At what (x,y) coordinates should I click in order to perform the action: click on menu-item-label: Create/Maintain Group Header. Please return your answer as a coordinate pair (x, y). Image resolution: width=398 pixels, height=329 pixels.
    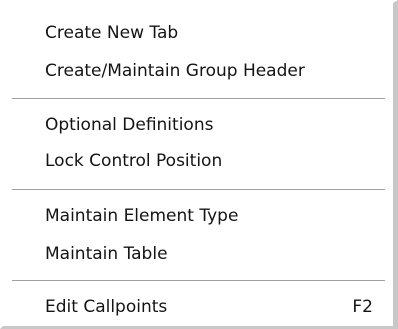
    Looking at the image, I should click on (175, 71).